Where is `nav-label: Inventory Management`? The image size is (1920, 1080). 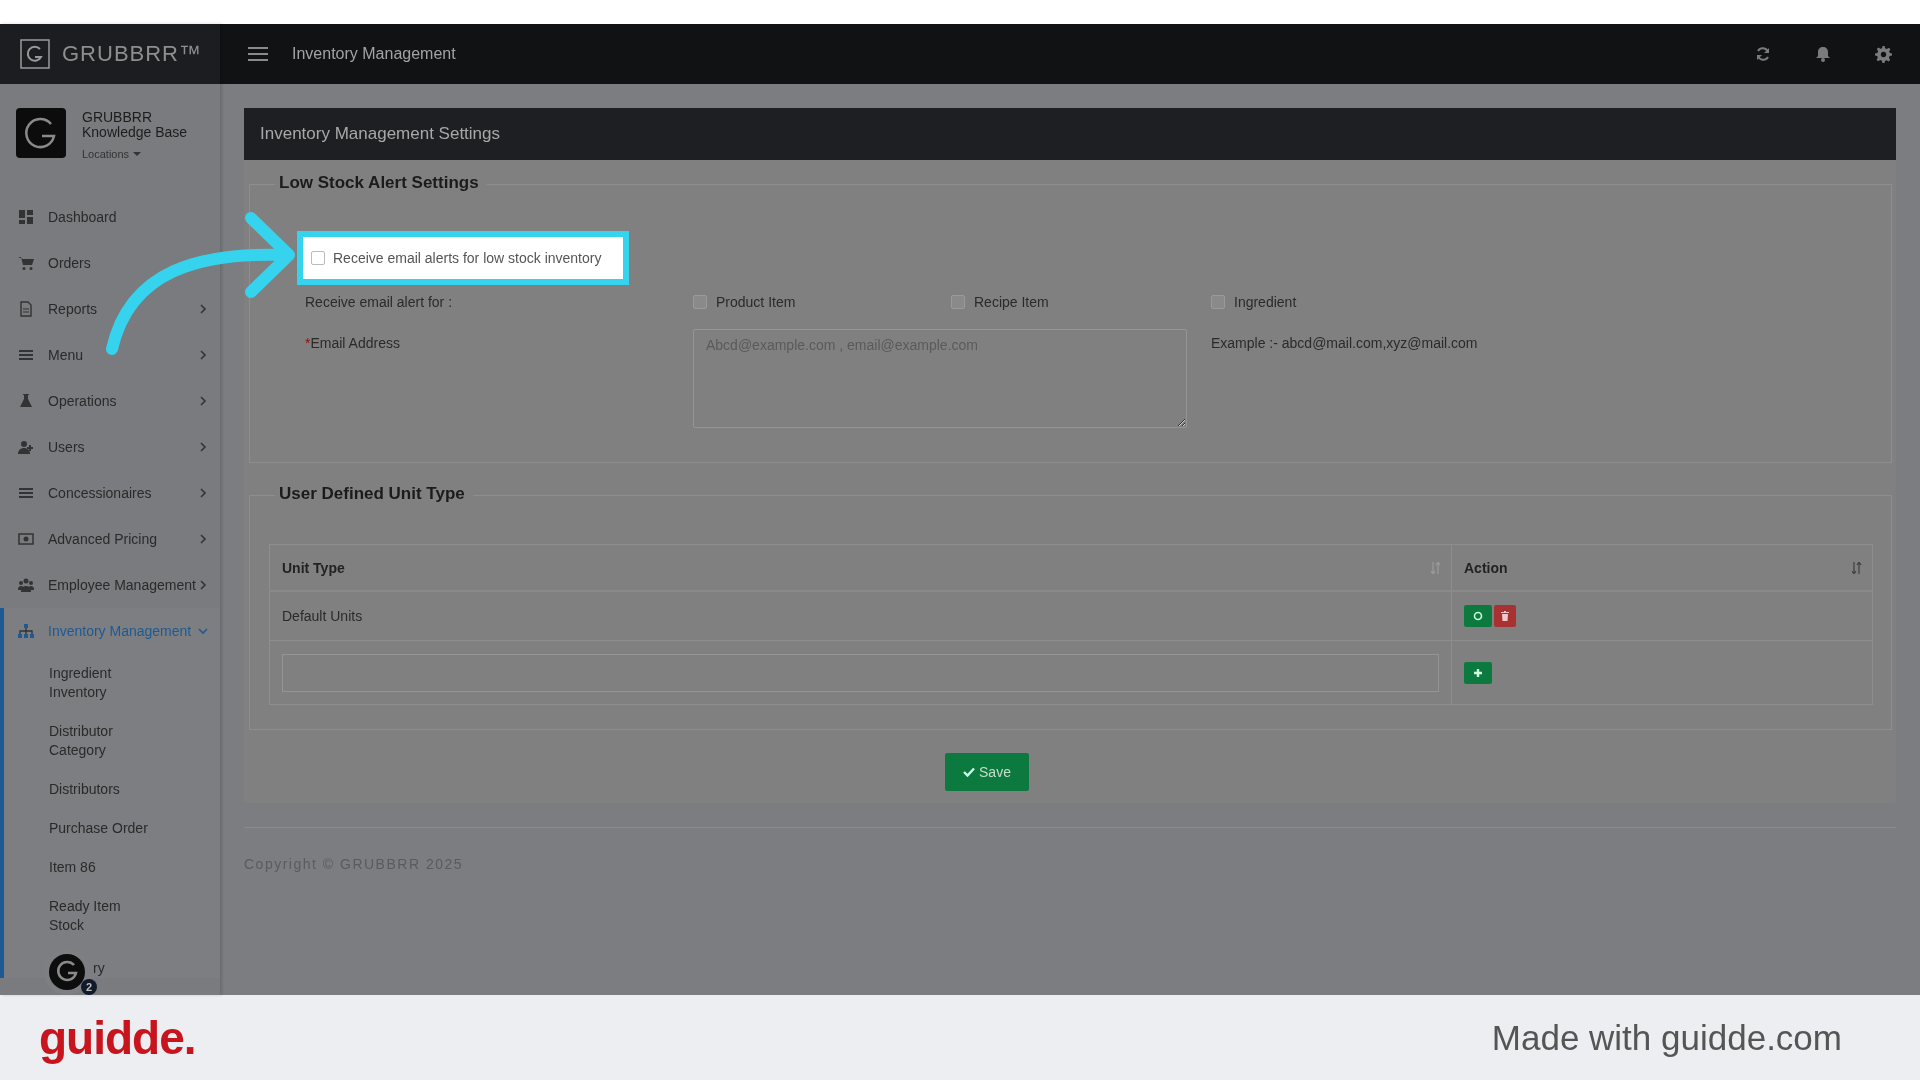
nav-label: Inventory Management is located at coordinates (120, 631).